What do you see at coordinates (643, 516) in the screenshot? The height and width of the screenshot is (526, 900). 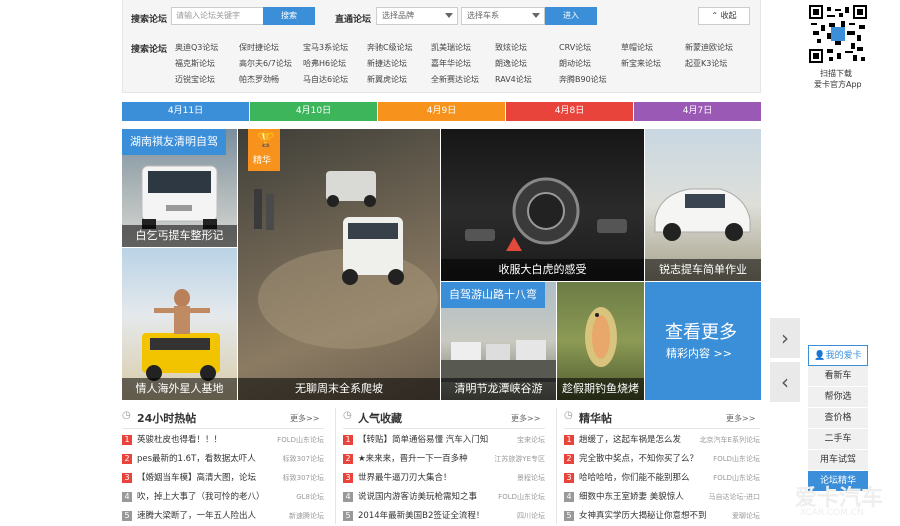 I see `list-item-title: 女神真实学历大揭秘让你意想不到` at bounding box center [643, 516].